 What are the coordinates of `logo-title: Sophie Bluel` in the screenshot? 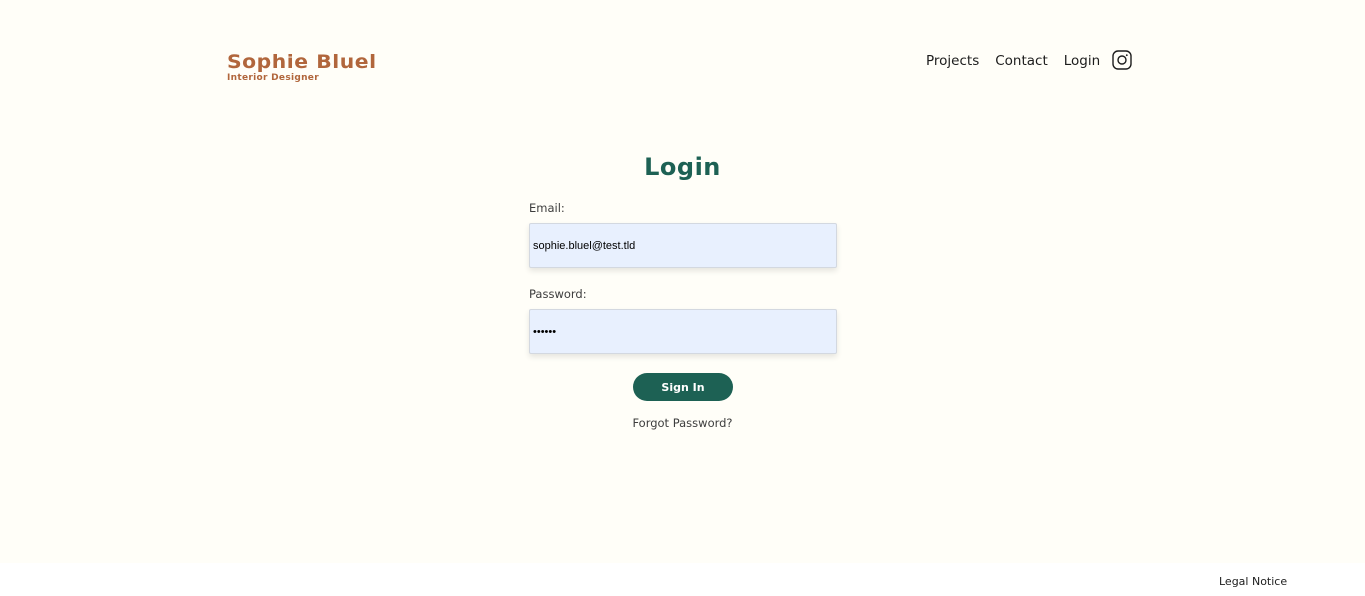 It's located at (302, 62).